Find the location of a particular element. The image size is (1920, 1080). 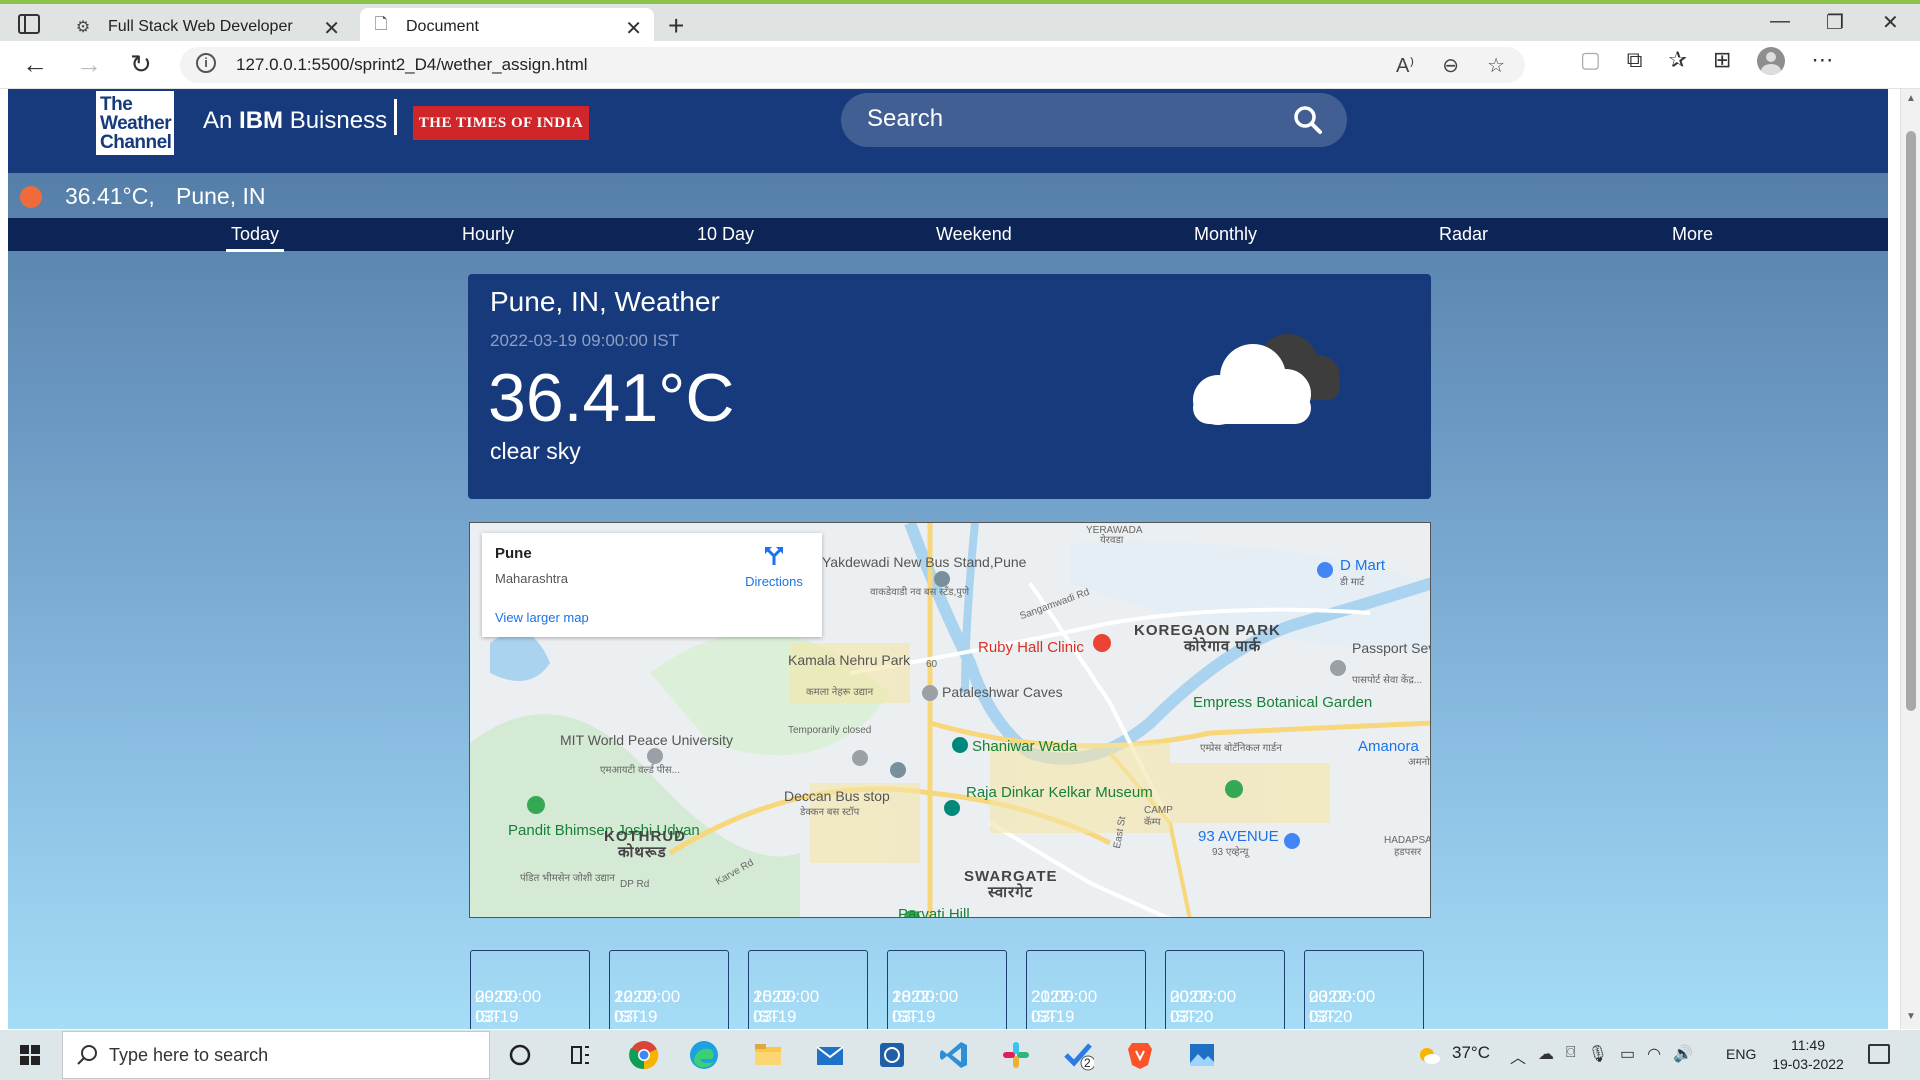

forecast-card: 2022-03-19 18:00:00 IST is located at coordinates (947, 989).